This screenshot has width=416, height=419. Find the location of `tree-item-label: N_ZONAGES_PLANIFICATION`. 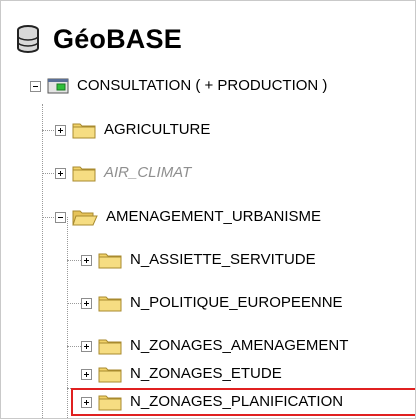

tree-item-label: N_ZONAGES_PLANIFICATION is located at coordinates (237, 401).